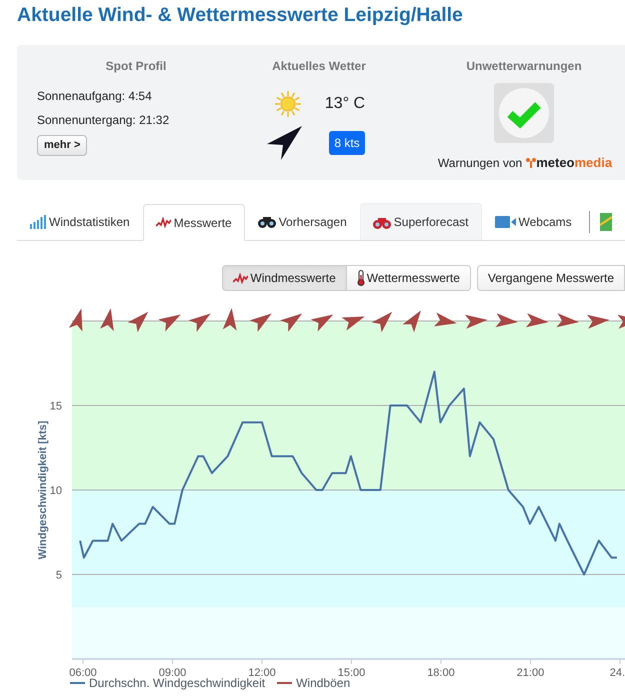 This screenshot has width=625, height=696. Describe the element at coordinates (262, 673) in the screenshot. I see `x-tick-label: 12:00` at that location.